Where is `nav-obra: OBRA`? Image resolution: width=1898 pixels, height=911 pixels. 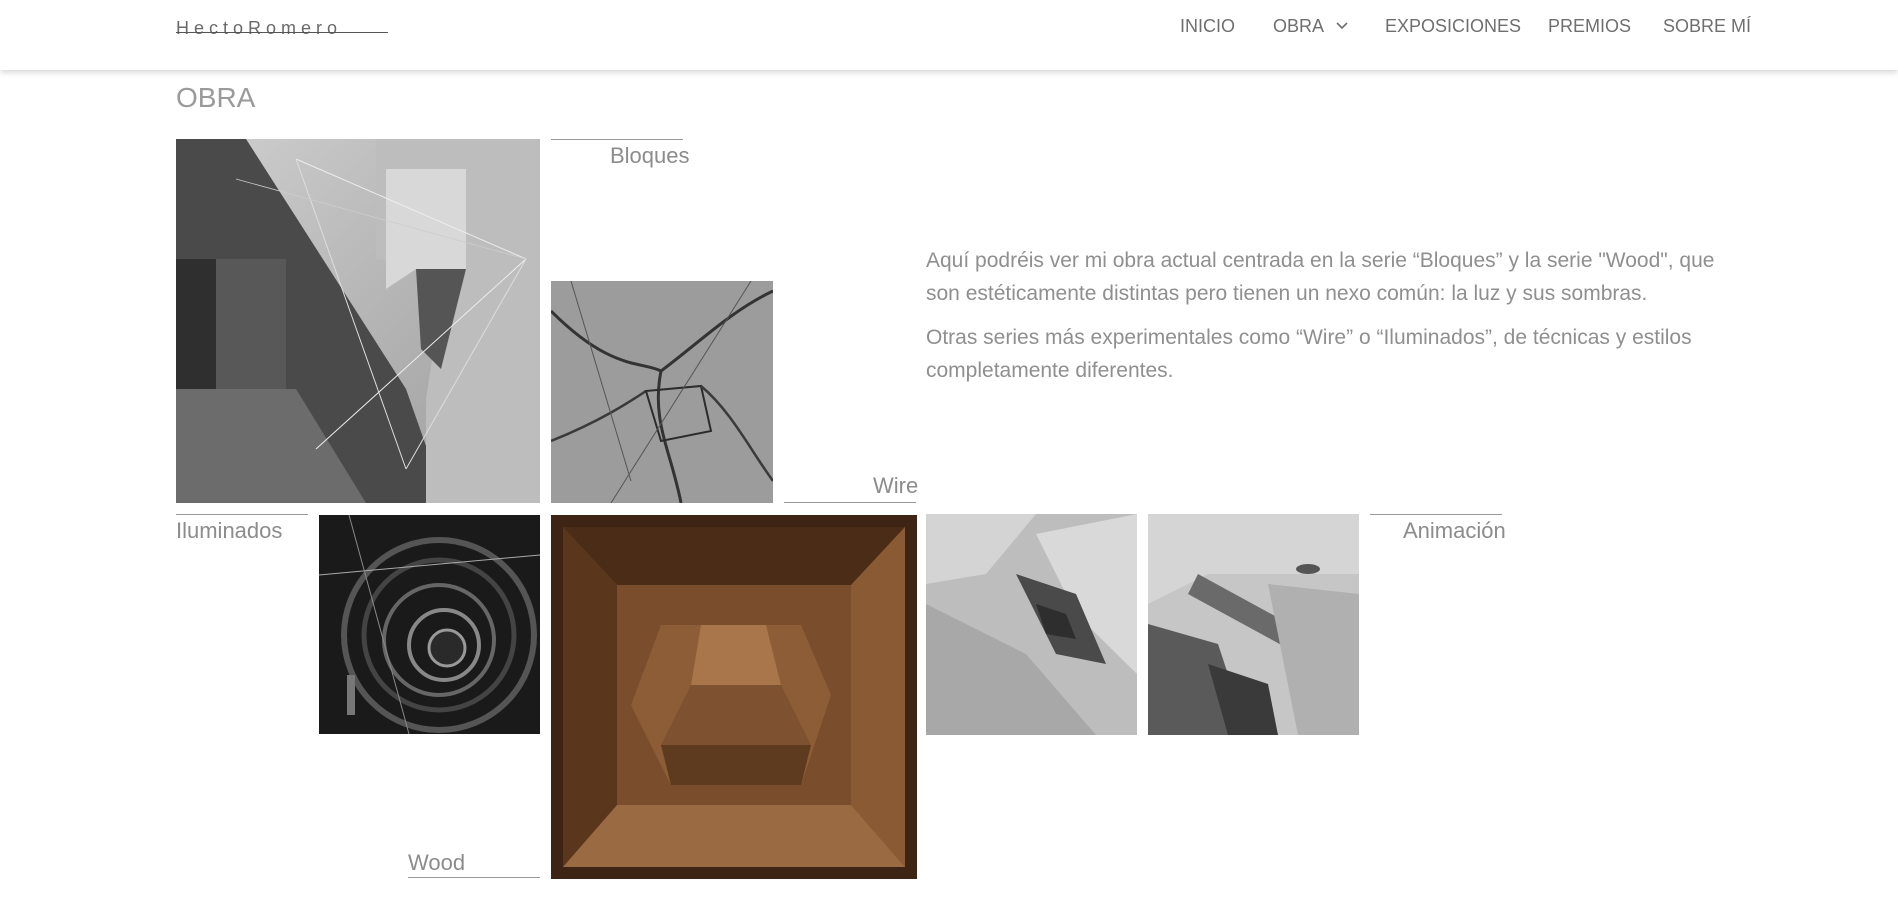
nav-obra: OBRA is located at coordinates (1310, 26).